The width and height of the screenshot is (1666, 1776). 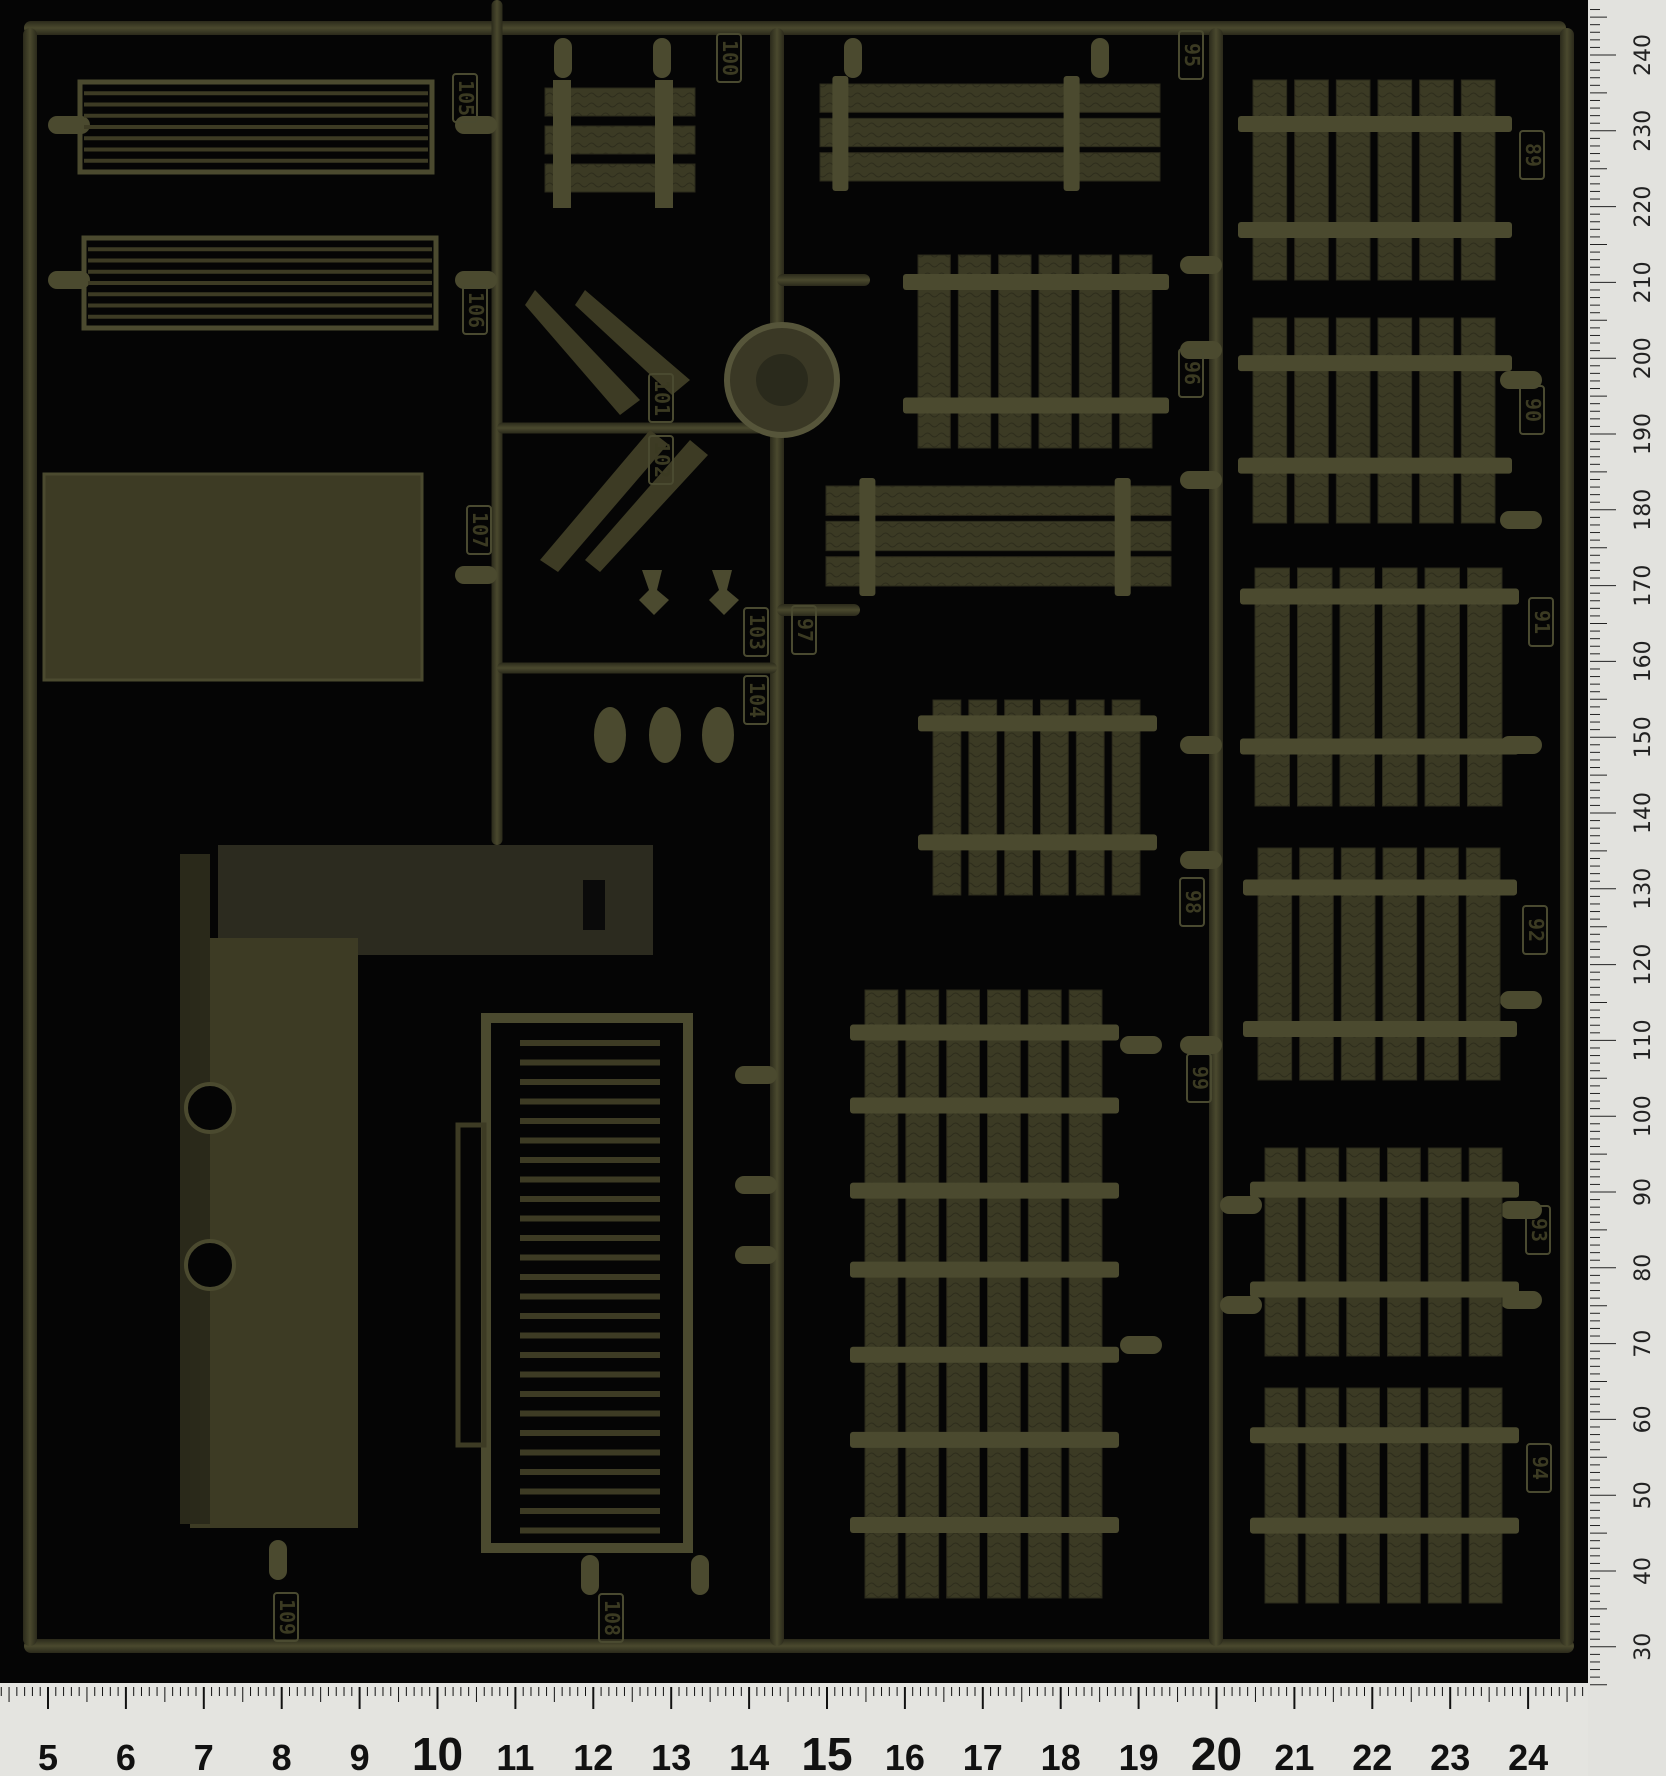 What do you see at coordinates (671, 1756) in the screenshot?
I see `bottom-ruler-label: 13` at bounding box center [671, 1756].